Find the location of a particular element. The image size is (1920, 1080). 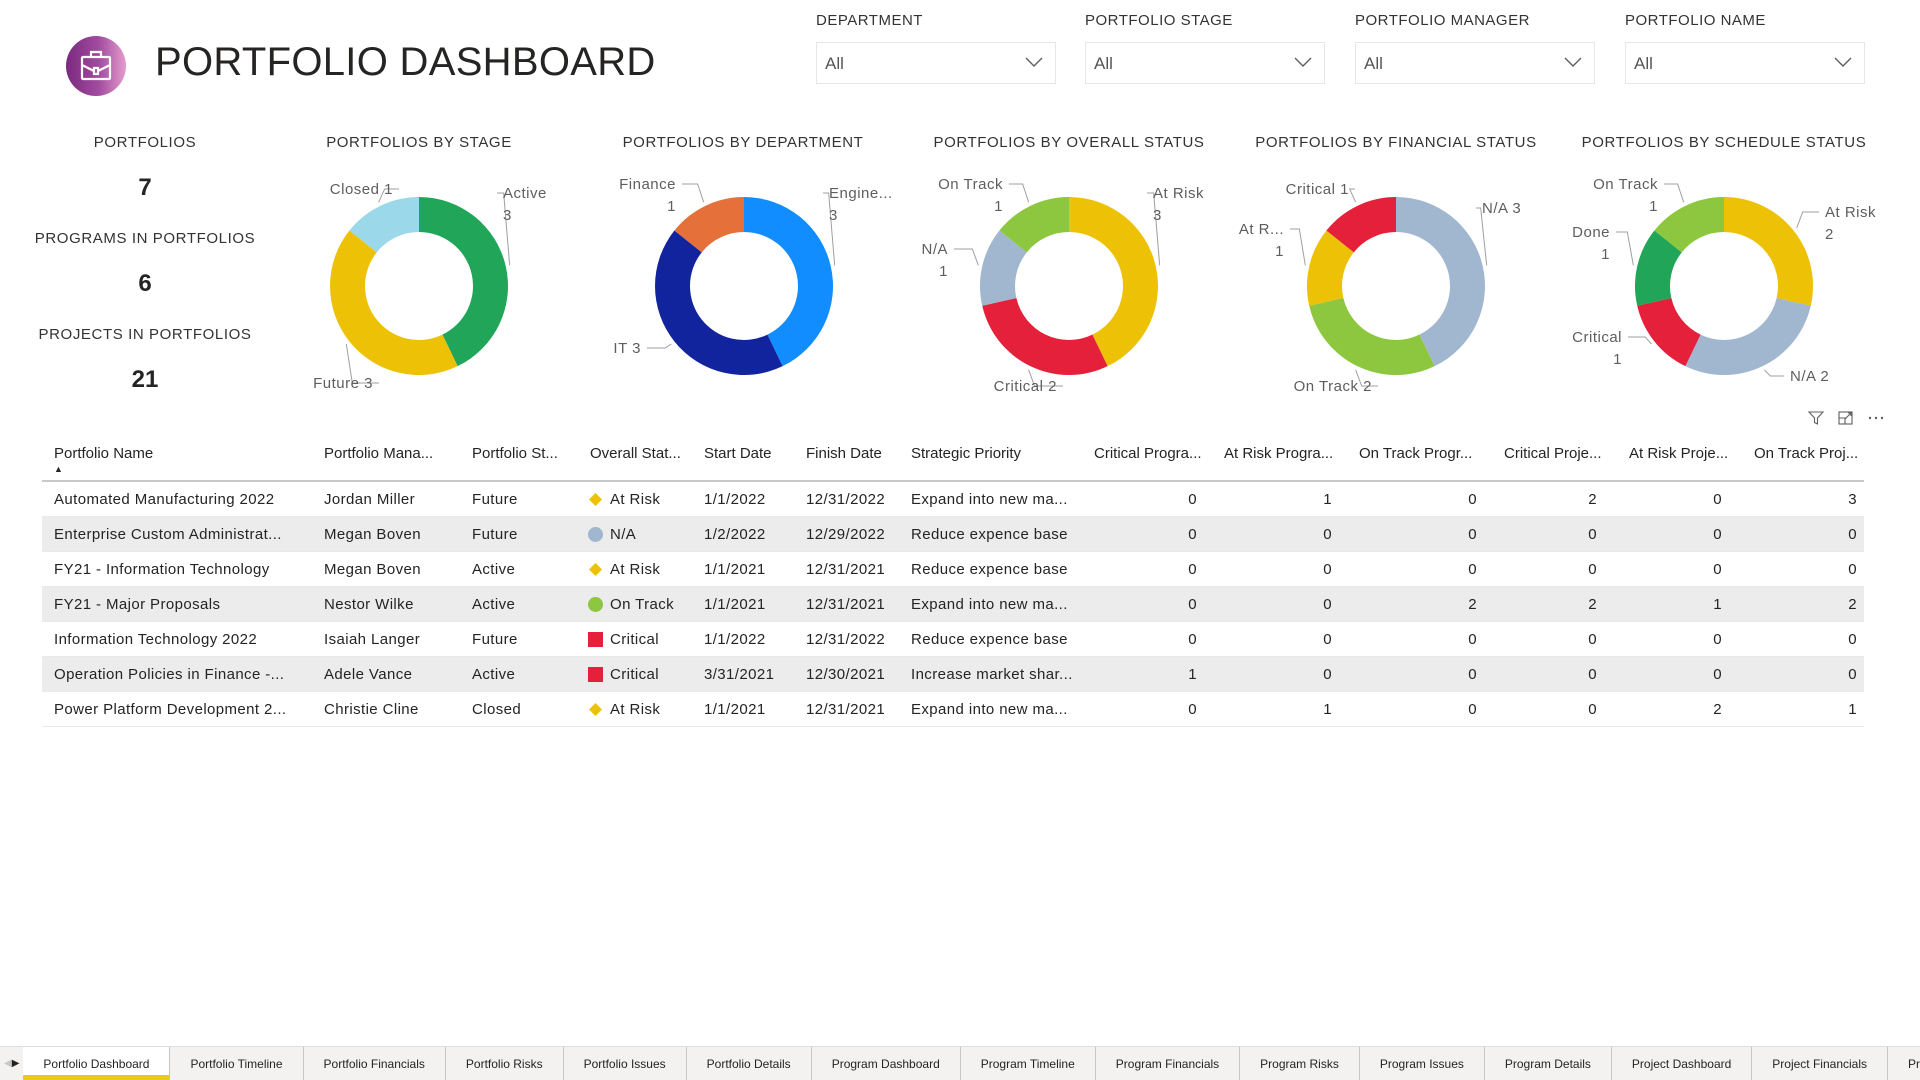

tab-prev-icon: ◀ is located at coordinates (8, 1063).